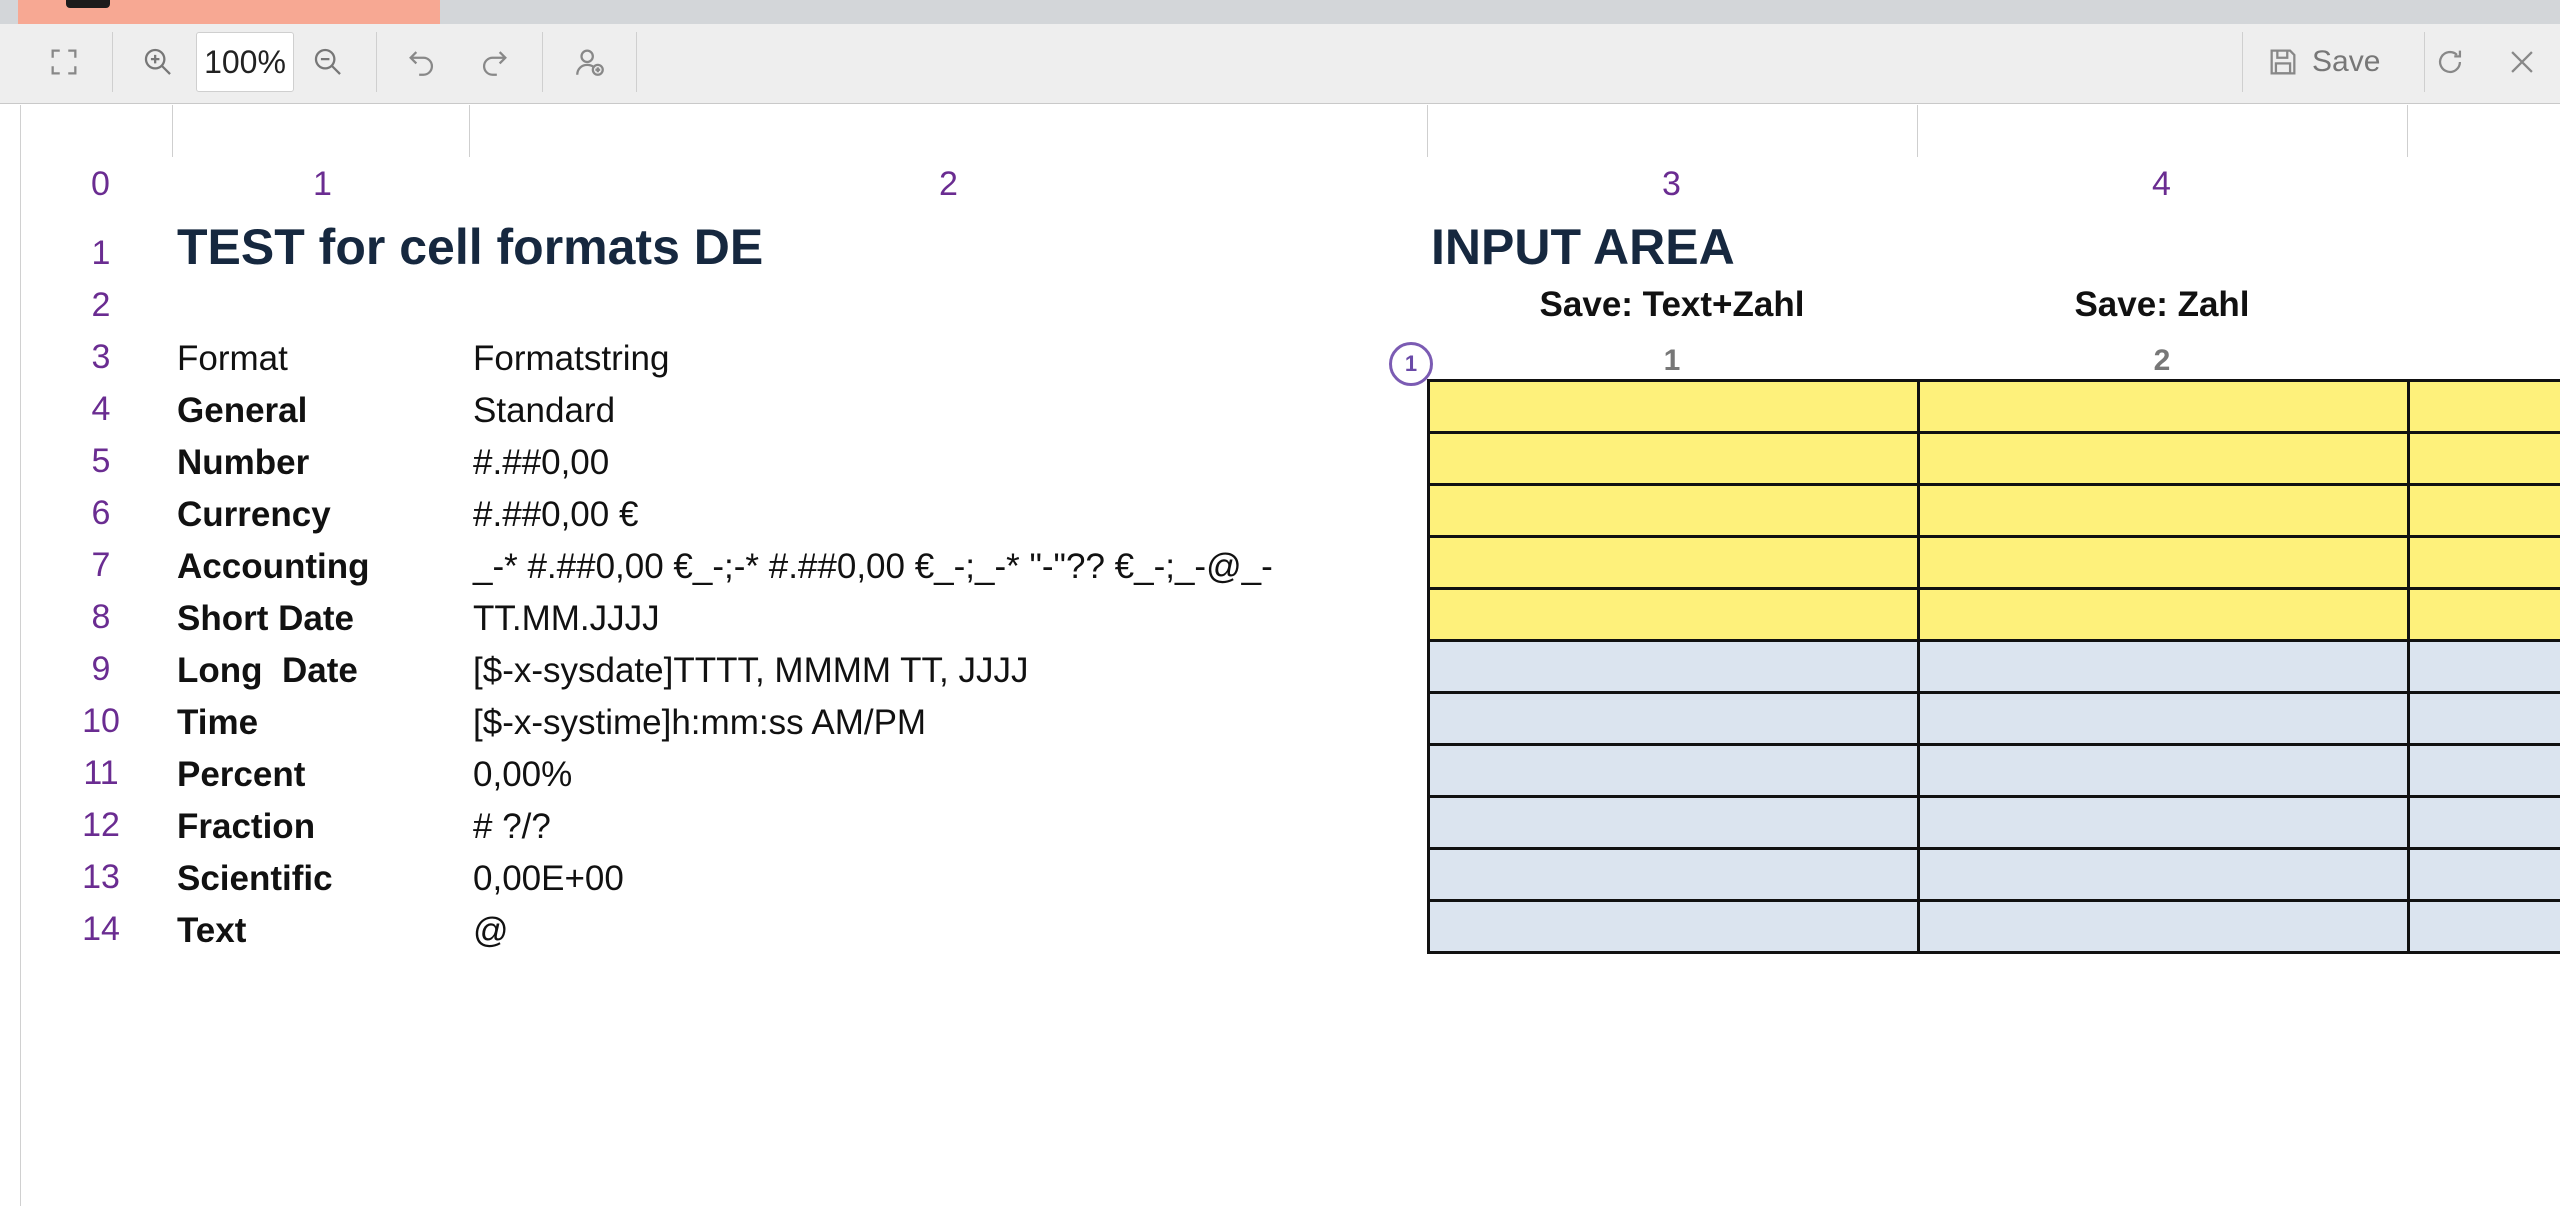 Image resolution: width=2560 pixels, height=1206 pixels. Describe the element at coordinates (101, 461) in the screenshot. I see `row-number: 5` at that location.